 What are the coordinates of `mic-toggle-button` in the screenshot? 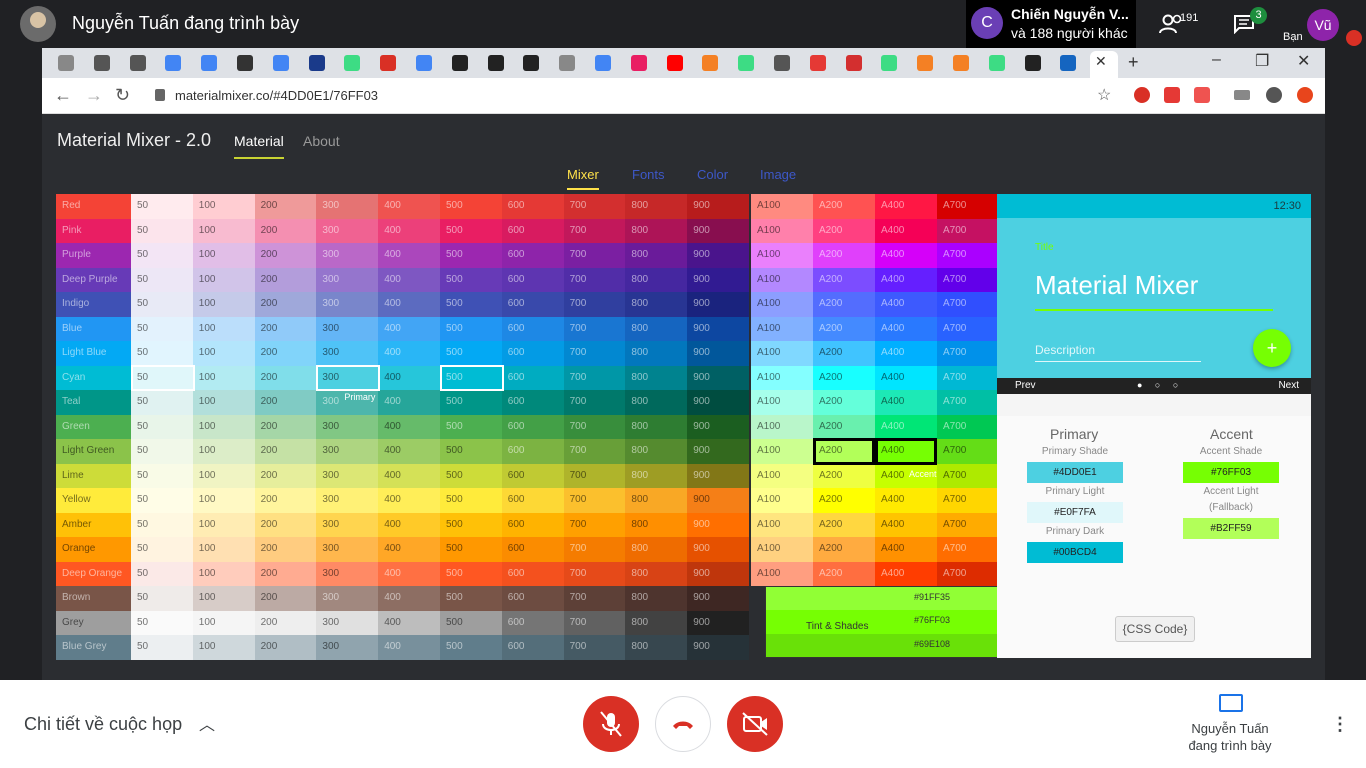 It's located at (611, 724).